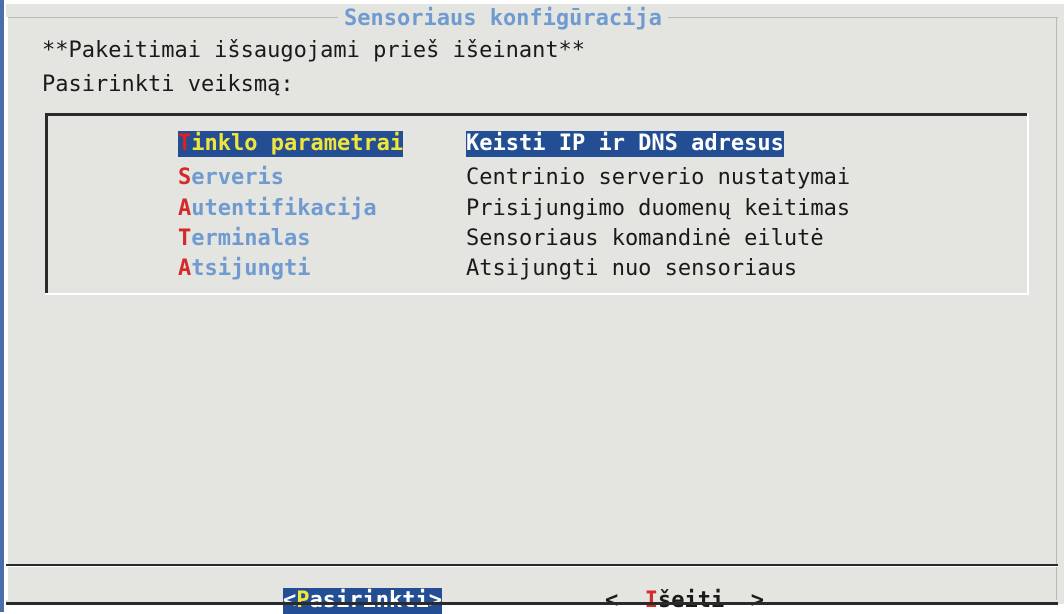  I want to click on menu-item-tag: Autentifikacija, so click(277, 209).